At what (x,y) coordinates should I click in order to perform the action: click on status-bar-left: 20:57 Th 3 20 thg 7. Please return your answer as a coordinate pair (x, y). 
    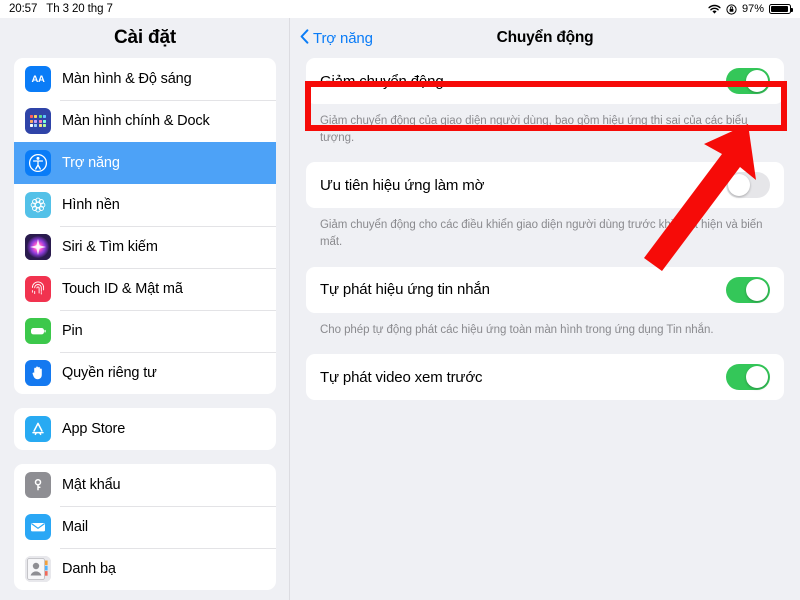
    Looking at the image, I should click on (56, 9).